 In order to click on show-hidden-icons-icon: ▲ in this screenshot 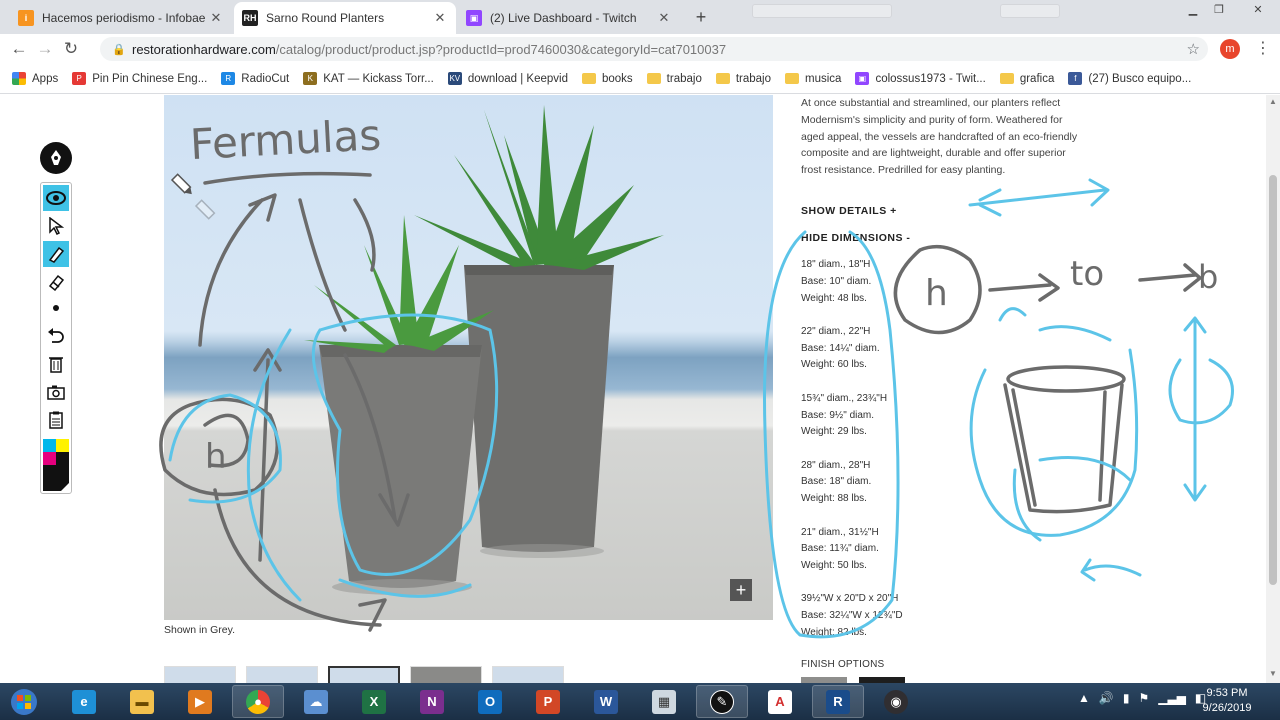, I will do `click(1084, 698)`.